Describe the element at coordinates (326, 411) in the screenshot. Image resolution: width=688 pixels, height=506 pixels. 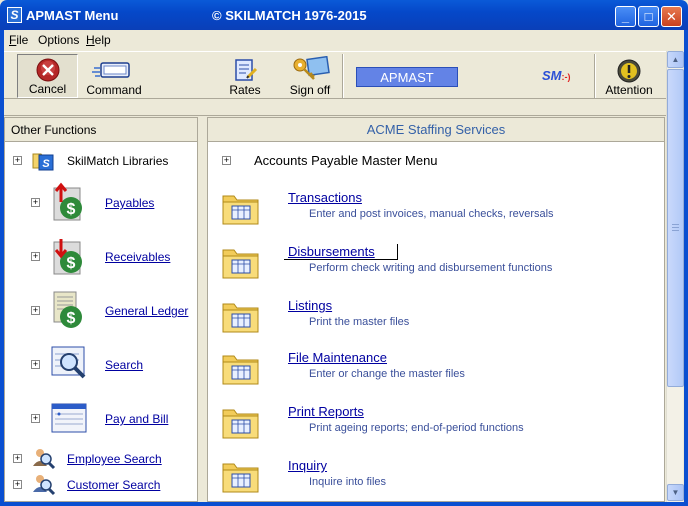
I see `print-reports-link: Print Reports` at that location.